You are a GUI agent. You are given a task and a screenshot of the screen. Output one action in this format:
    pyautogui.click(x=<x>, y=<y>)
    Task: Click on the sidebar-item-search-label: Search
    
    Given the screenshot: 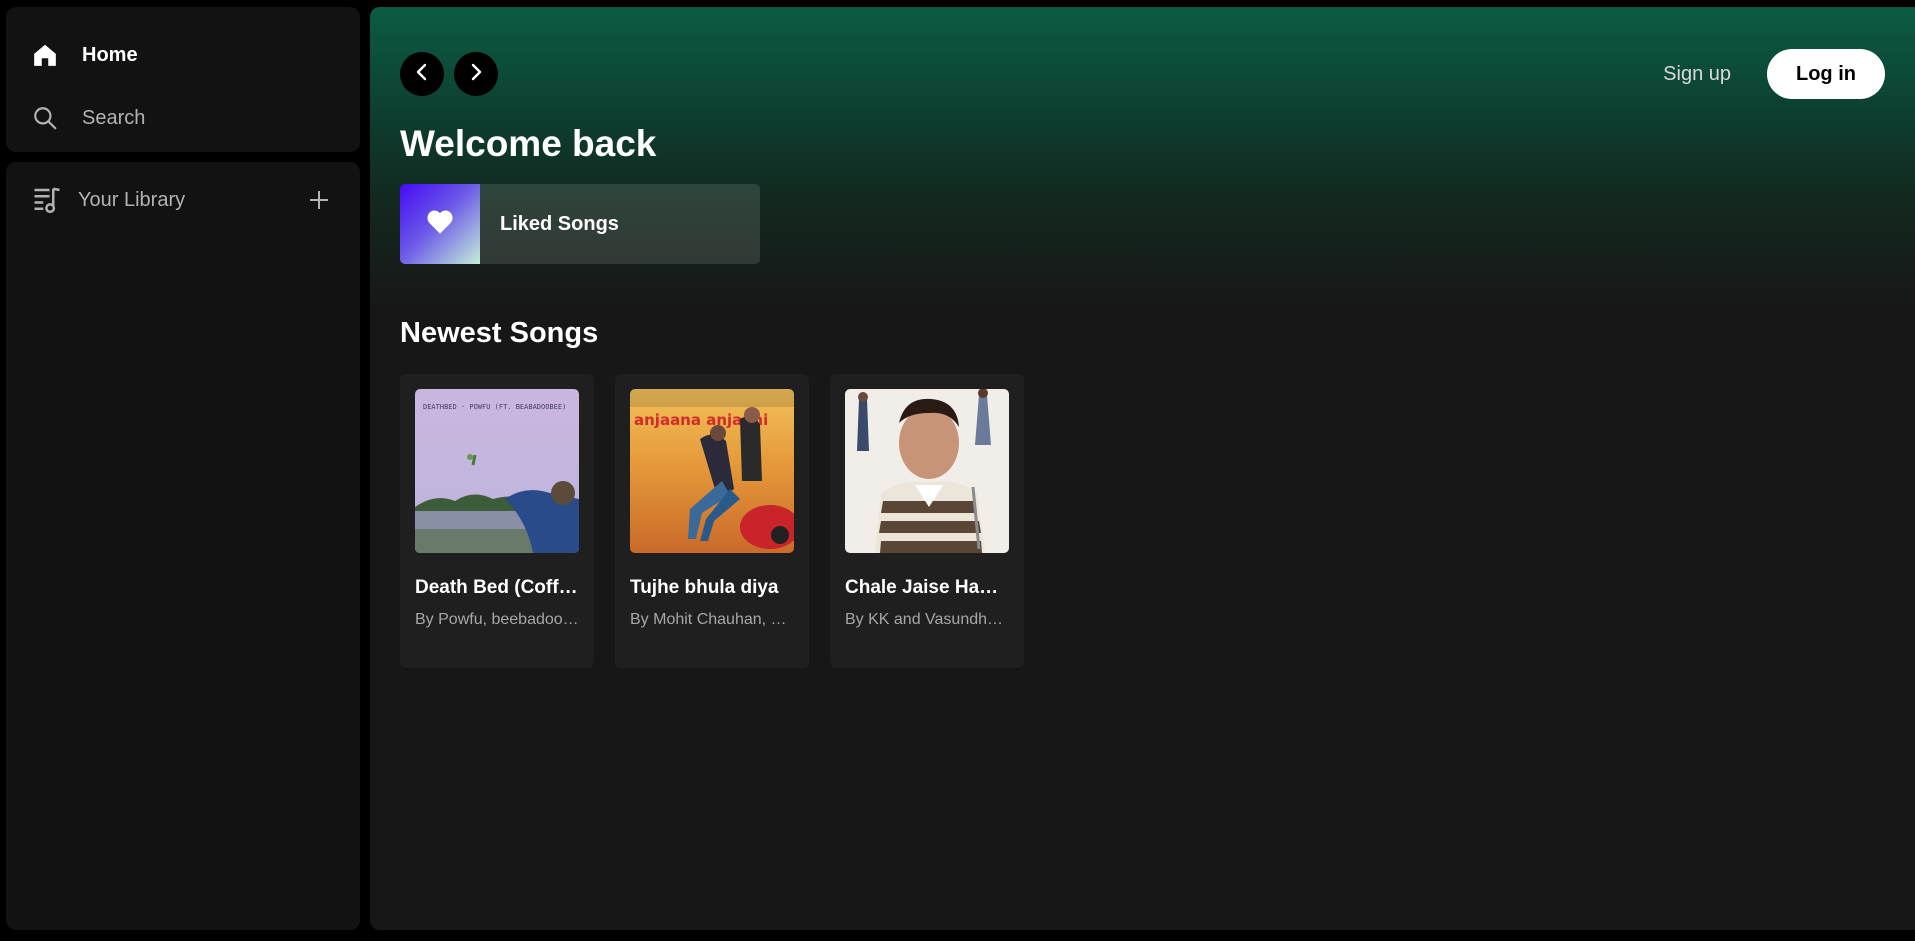 What is the action you would take?
    pyautogui.click(x=114, y=117)
    